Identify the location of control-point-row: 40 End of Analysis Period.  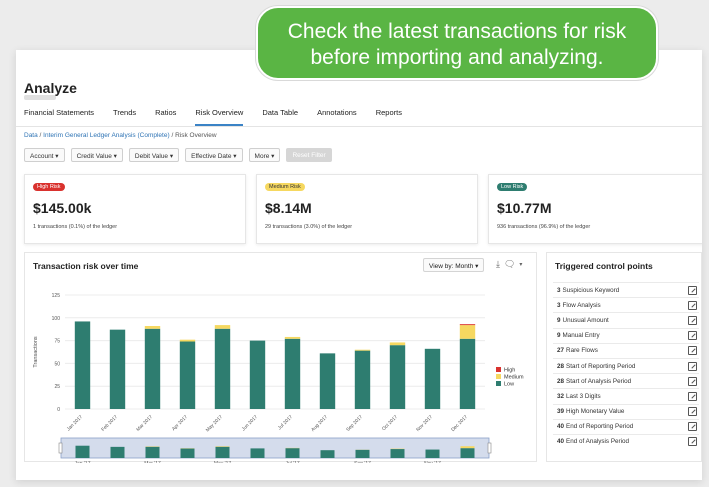
(626, 441).